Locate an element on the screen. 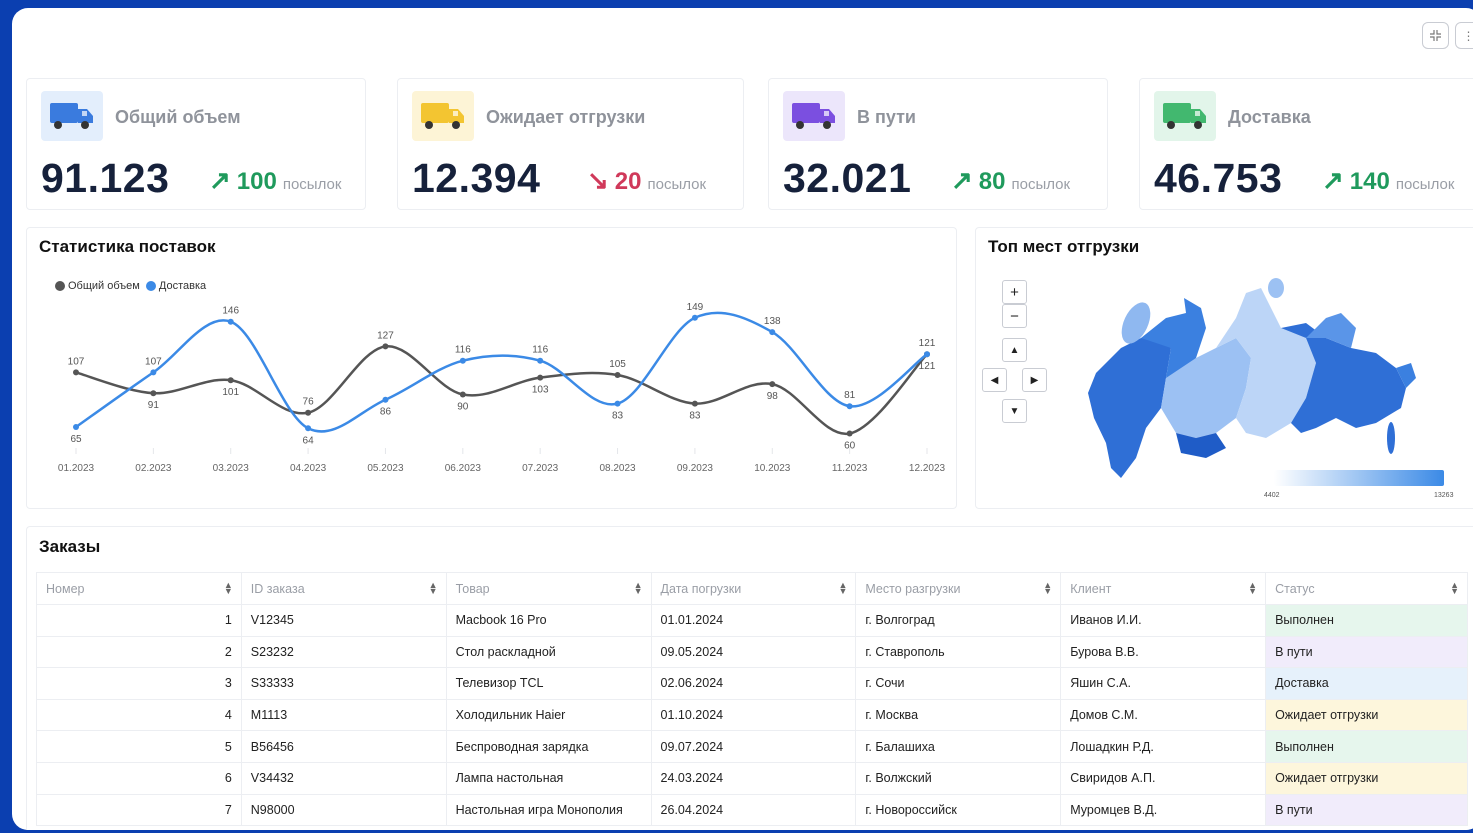 The height and width of the screenshot is (833, 1473). map-title: Топ мест отгрузки is located at coordinates (1064, 246).